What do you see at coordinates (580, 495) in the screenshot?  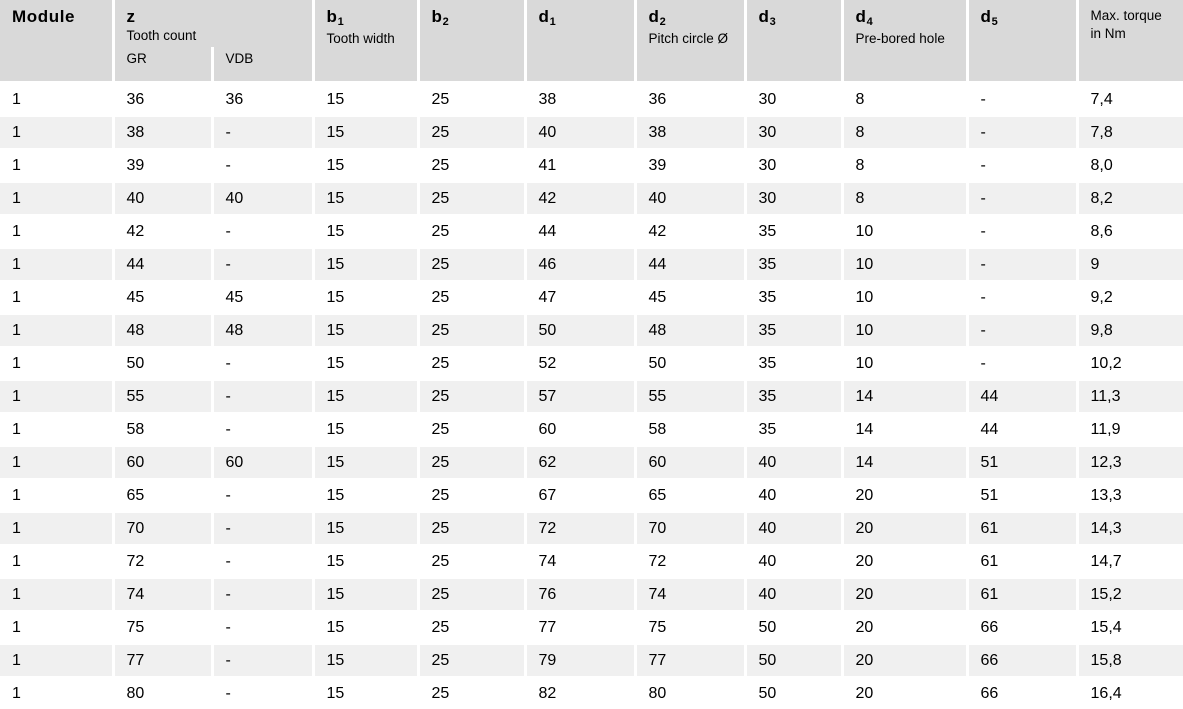 I see `cell-d1: 67` at bounding box center [580, 495].